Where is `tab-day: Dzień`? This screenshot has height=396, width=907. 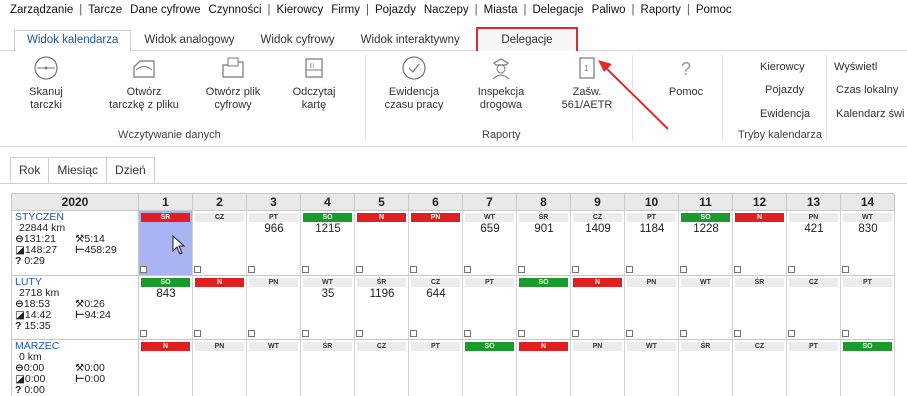 tab-day: Dzień is located at coordinates (130, 170).